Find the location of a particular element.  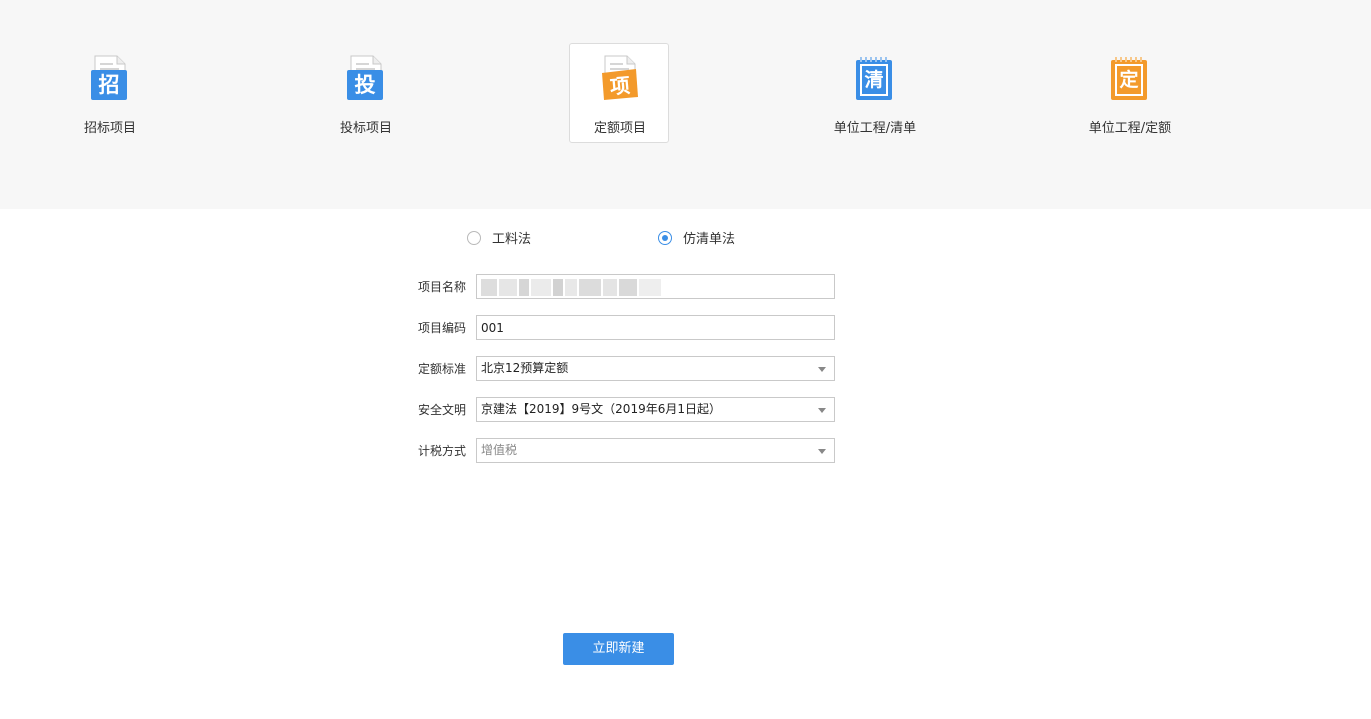

radio-circle is located at coordinates (474, 237).